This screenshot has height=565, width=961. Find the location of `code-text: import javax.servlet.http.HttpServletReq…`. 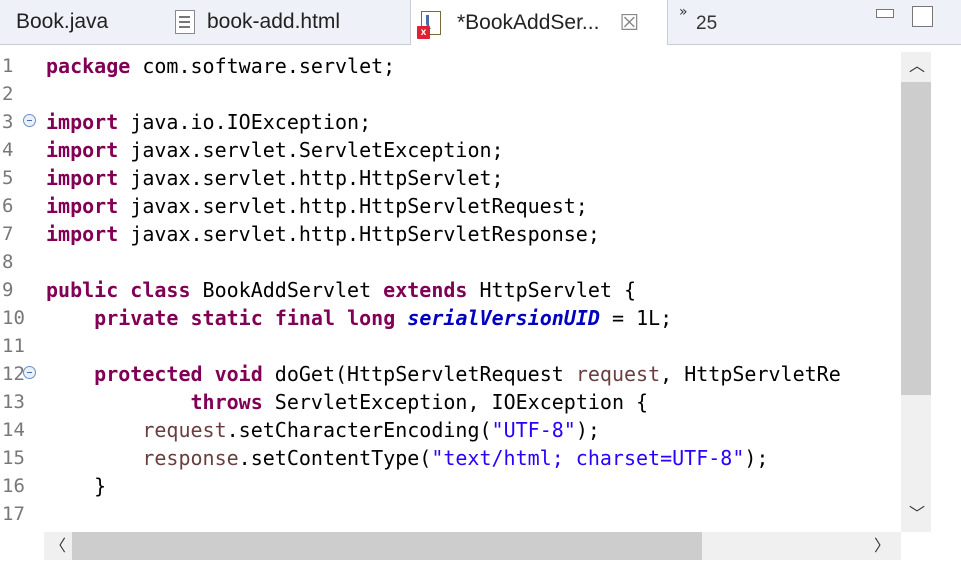

code-text: import javax.servlet.http.HttpServletReq… is located at coordinates (317, 206).